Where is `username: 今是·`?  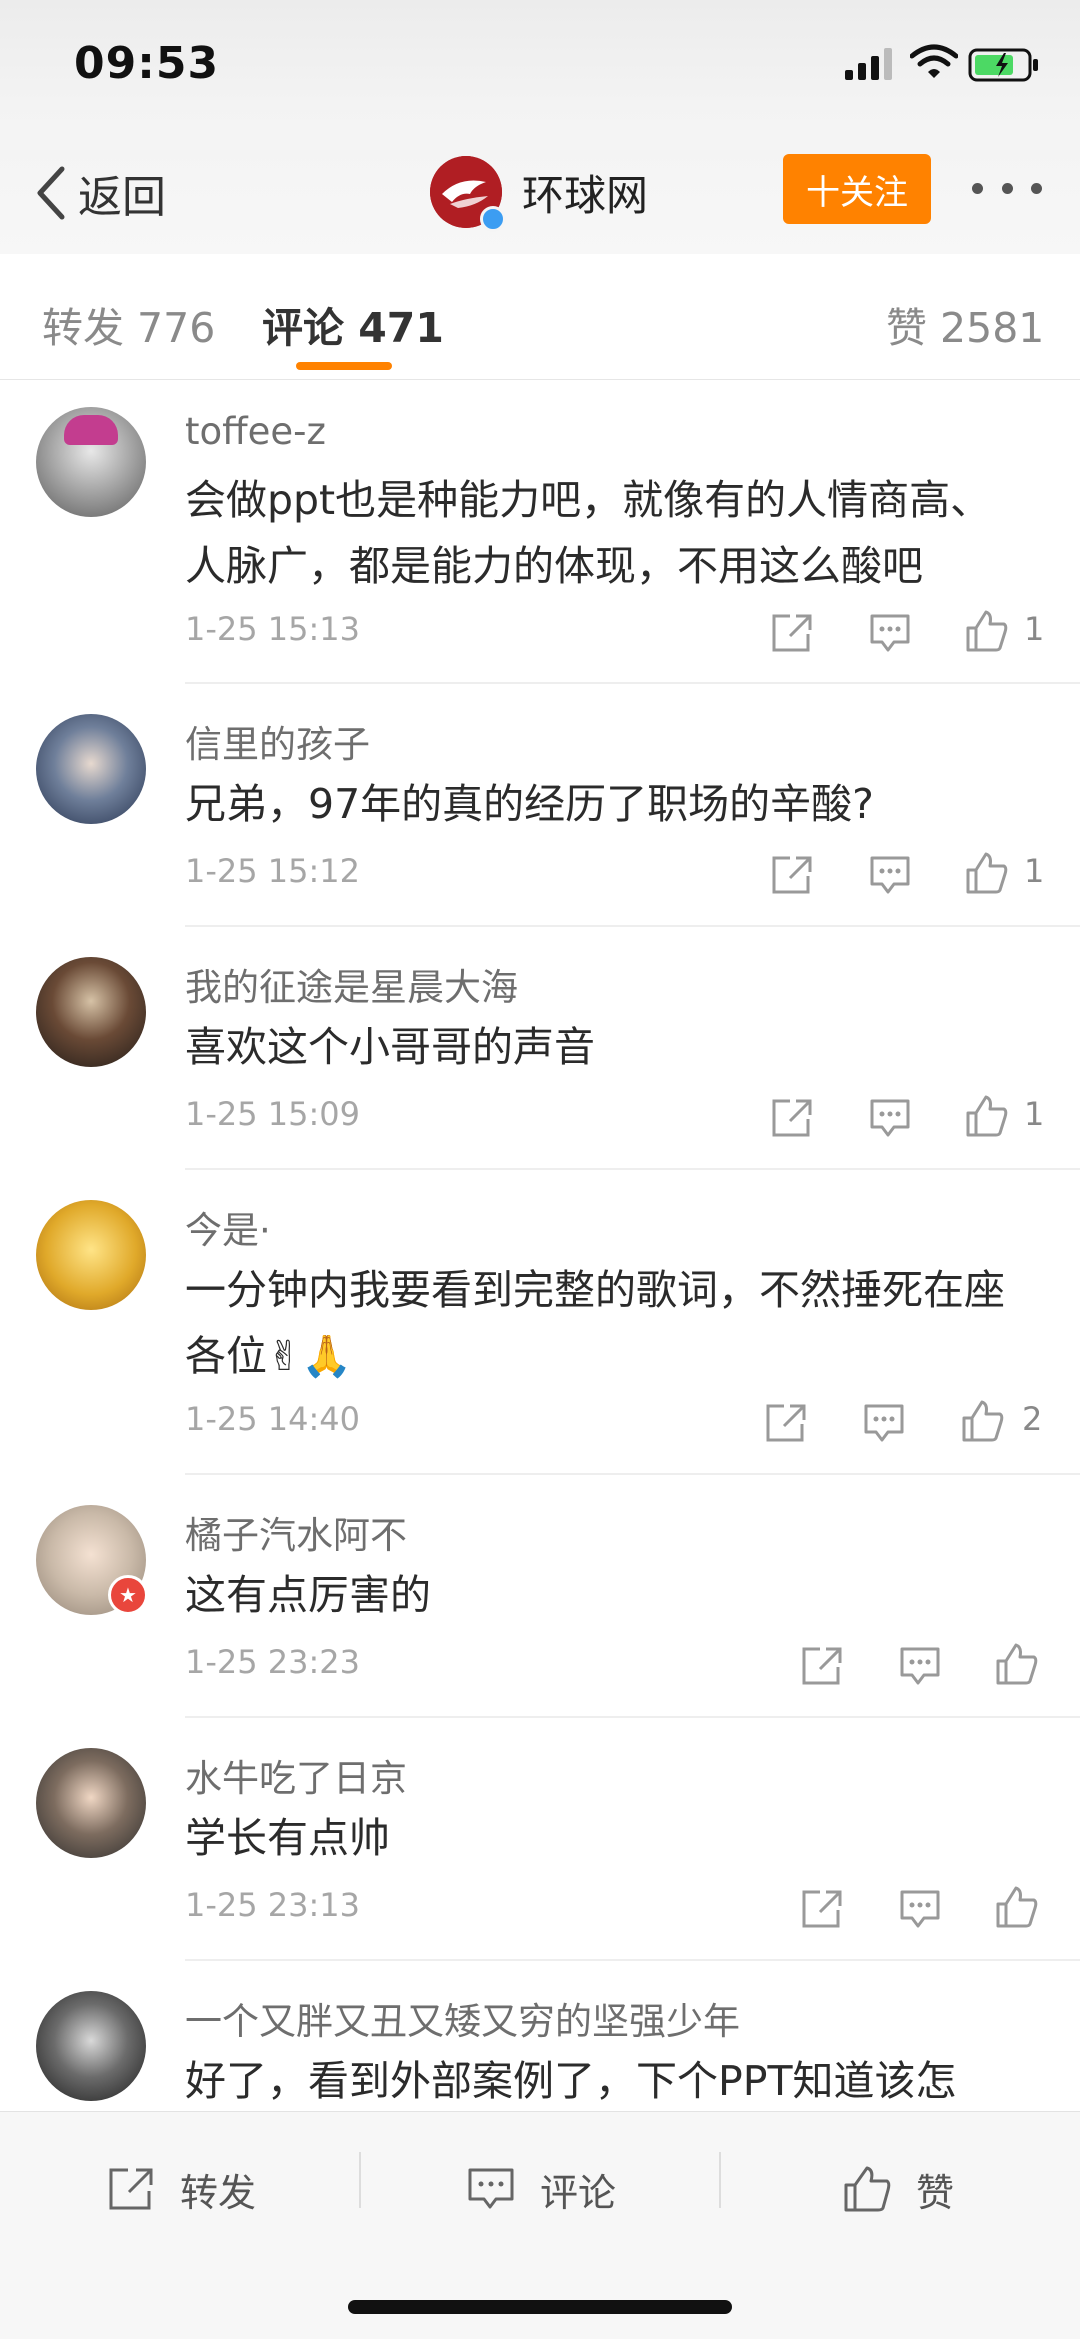 username: 今是· is located at coordinates (228, 1227).